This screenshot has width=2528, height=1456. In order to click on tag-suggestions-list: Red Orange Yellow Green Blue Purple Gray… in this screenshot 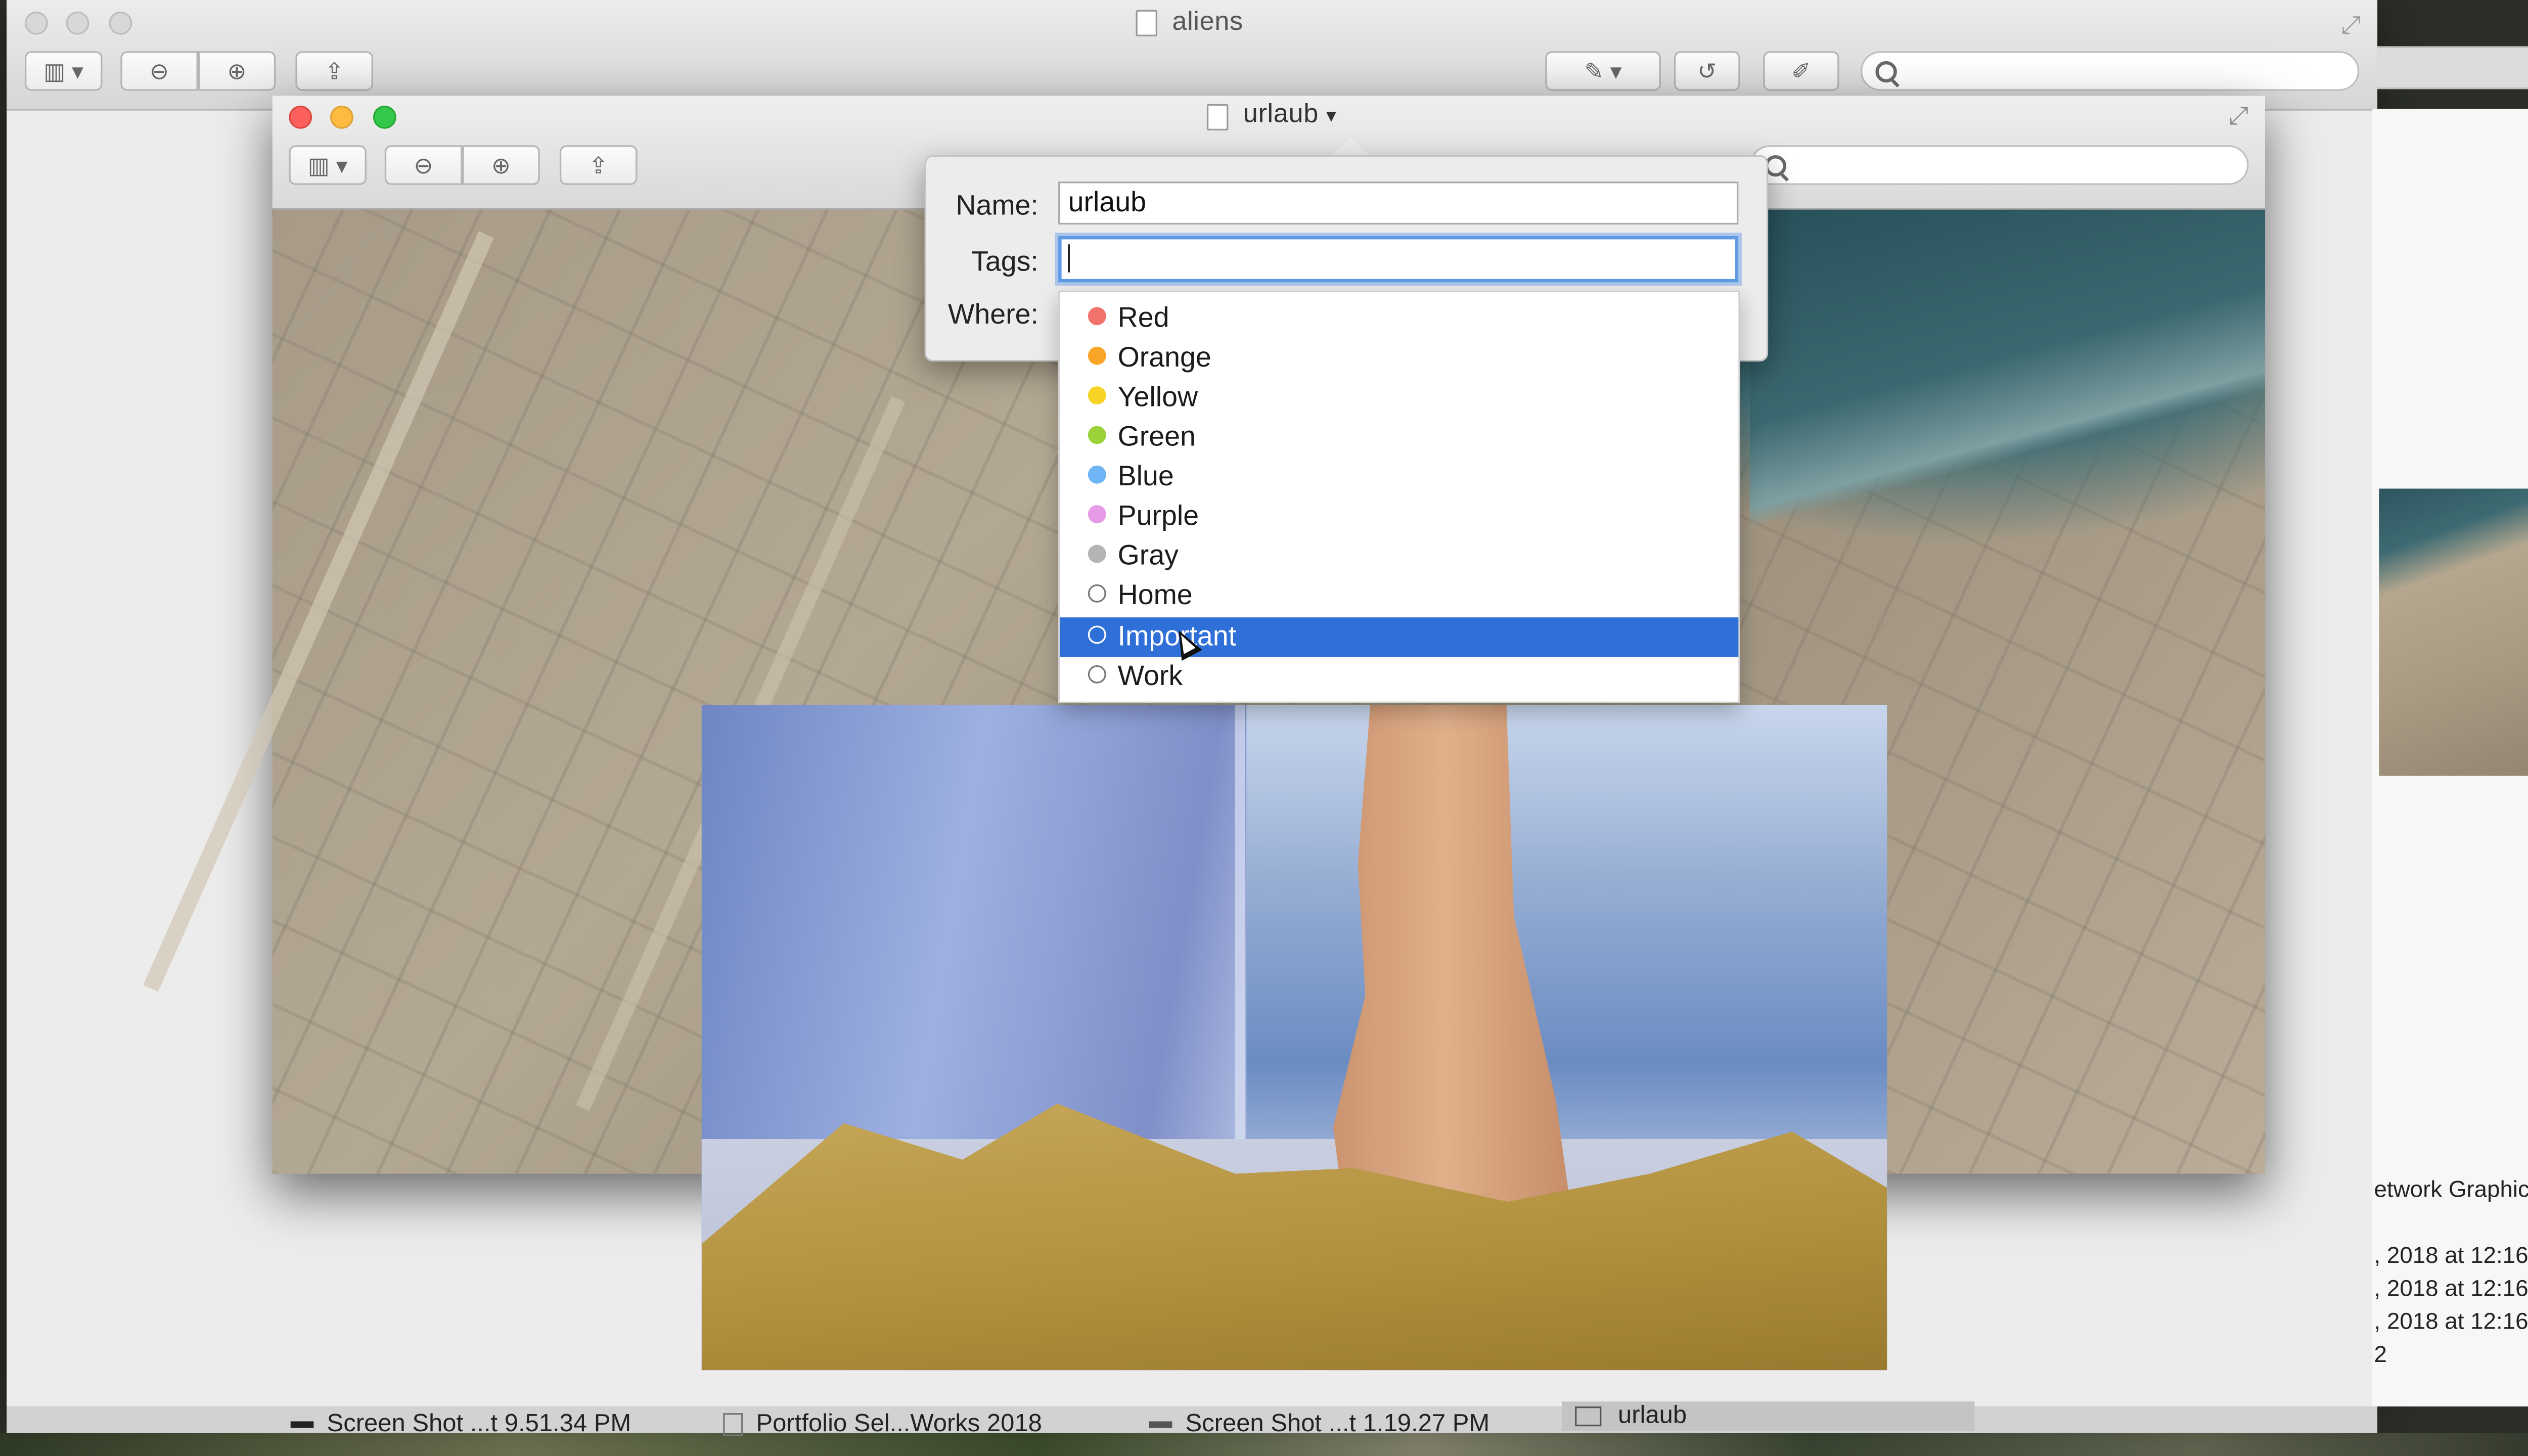, I will do `click(1399, 497)`.